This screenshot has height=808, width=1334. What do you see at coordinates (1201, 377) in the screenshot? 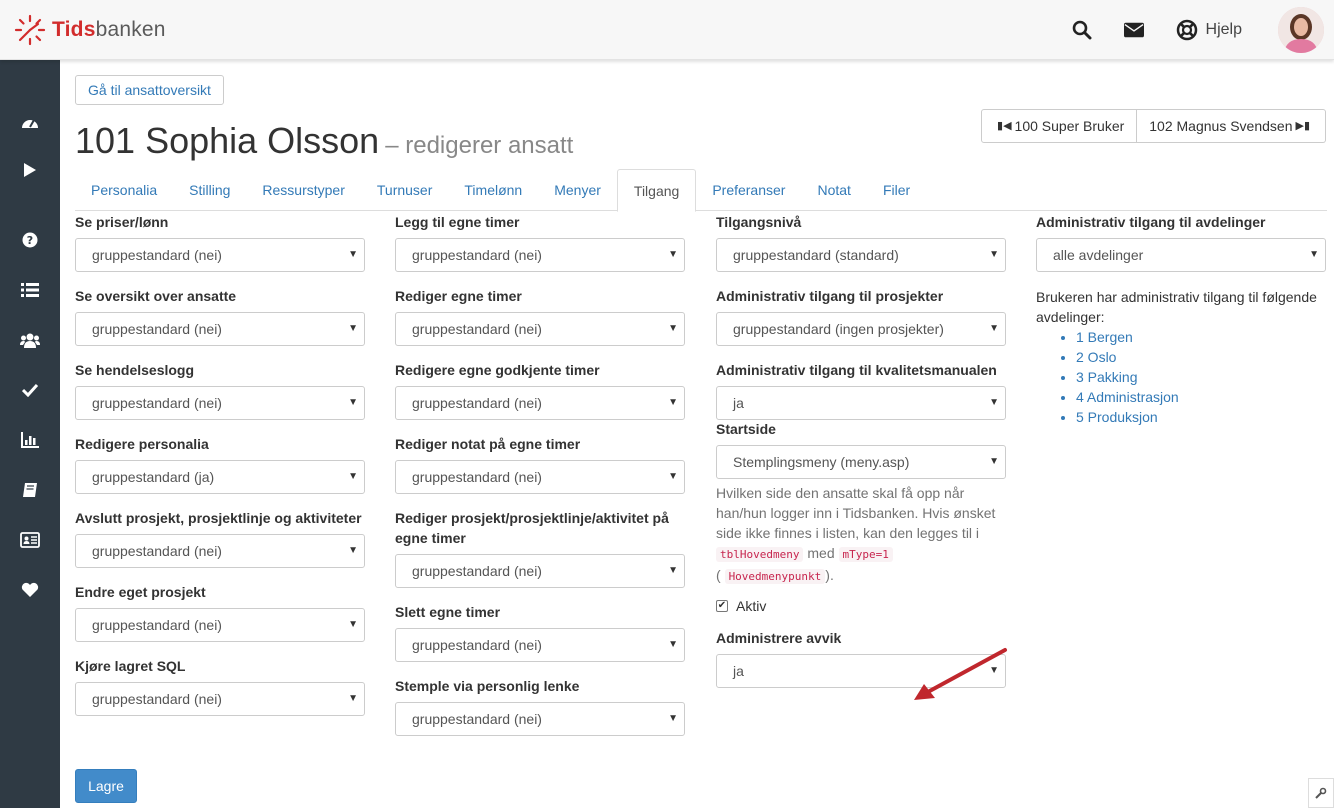
I see `department-item: 3 Pakking` at bounding box center [1201, 377].